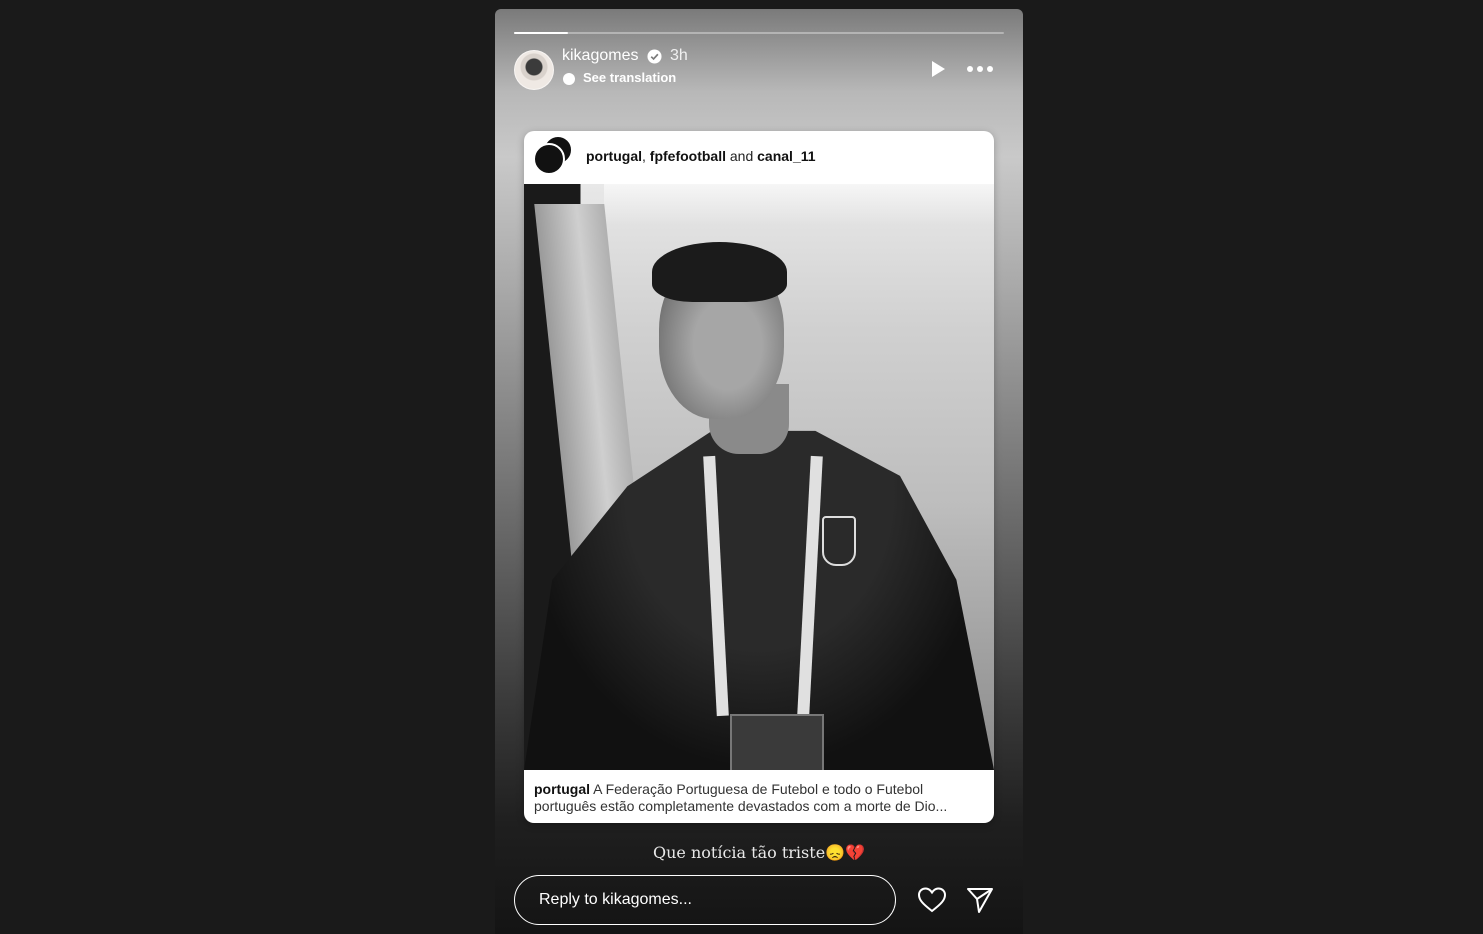  I want to click on more-options-button, so click(980, 69).